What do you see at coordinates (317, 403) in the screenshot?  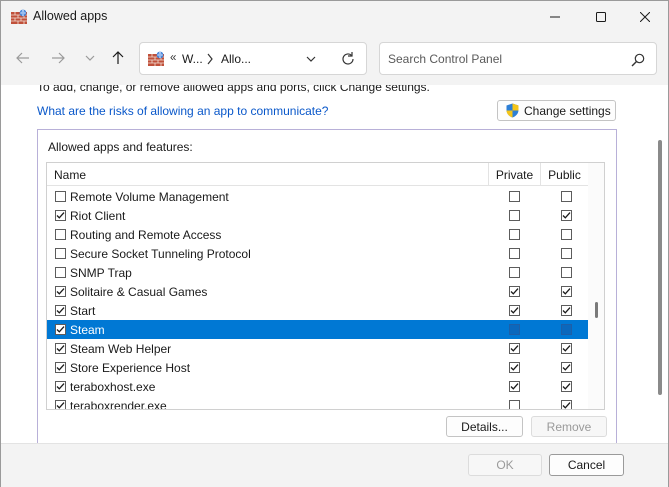 I see `app-row: teraboxrender.exe` at bounding box center [317, 403].